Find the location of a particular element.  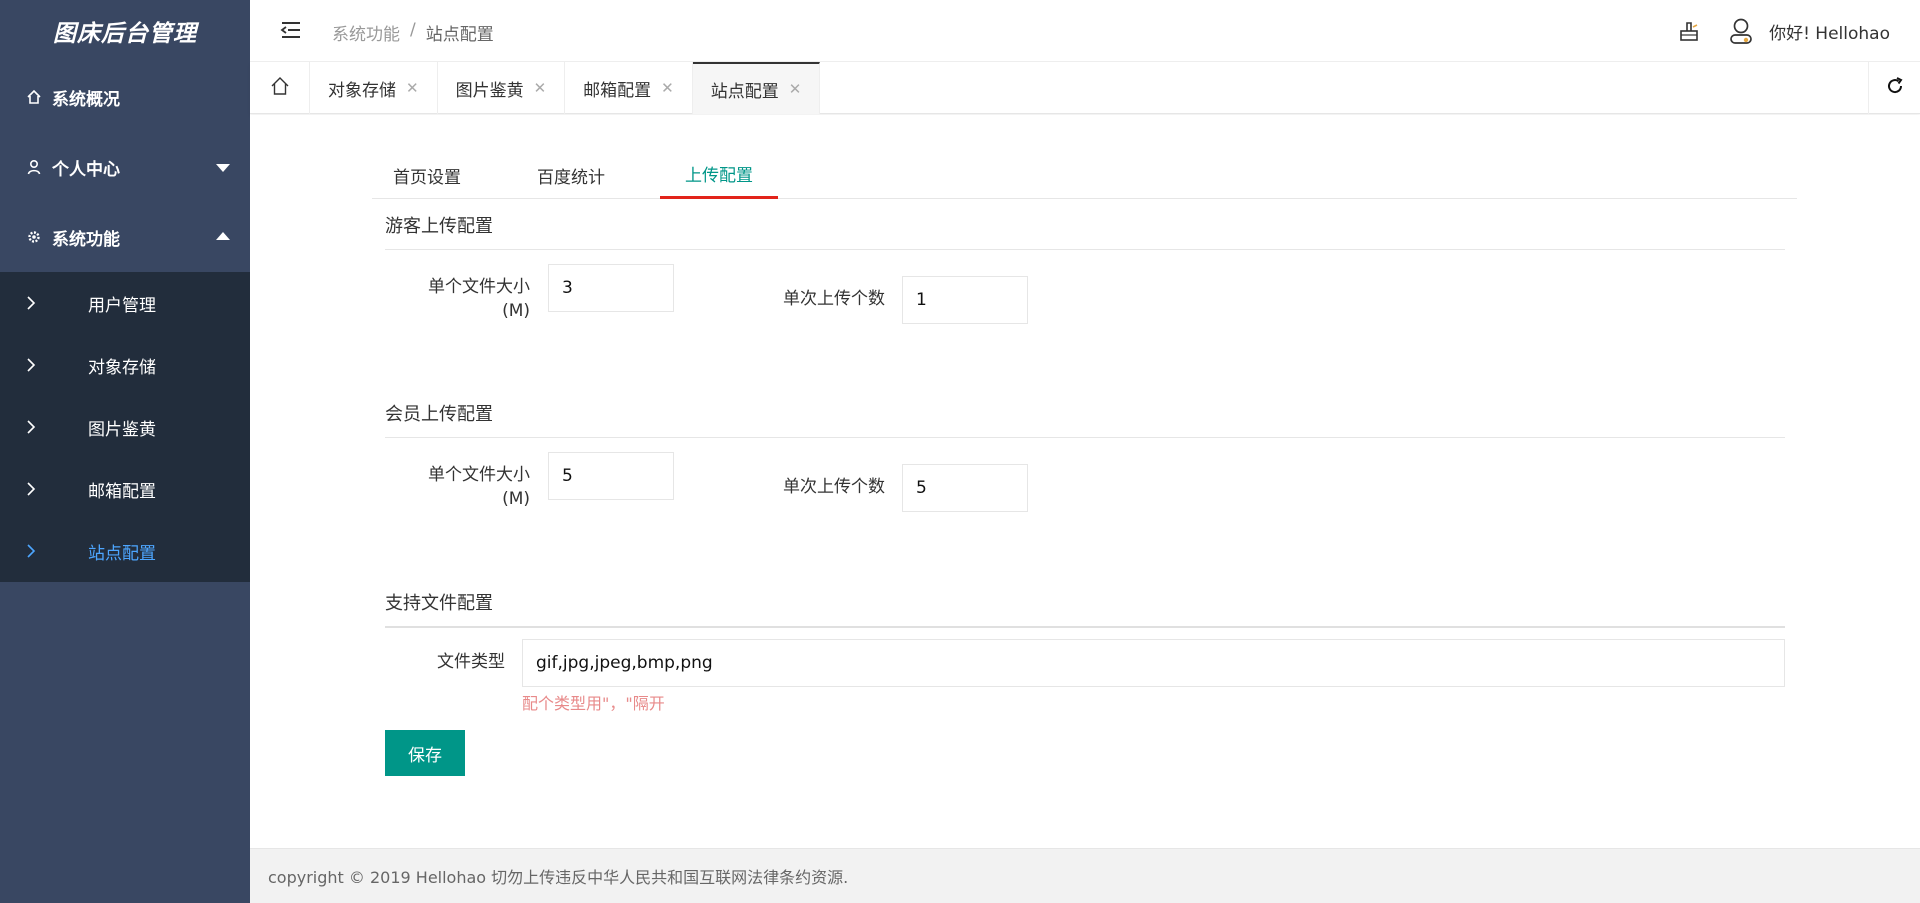

clear-cache-icon is located at coordinates (1689, 31).